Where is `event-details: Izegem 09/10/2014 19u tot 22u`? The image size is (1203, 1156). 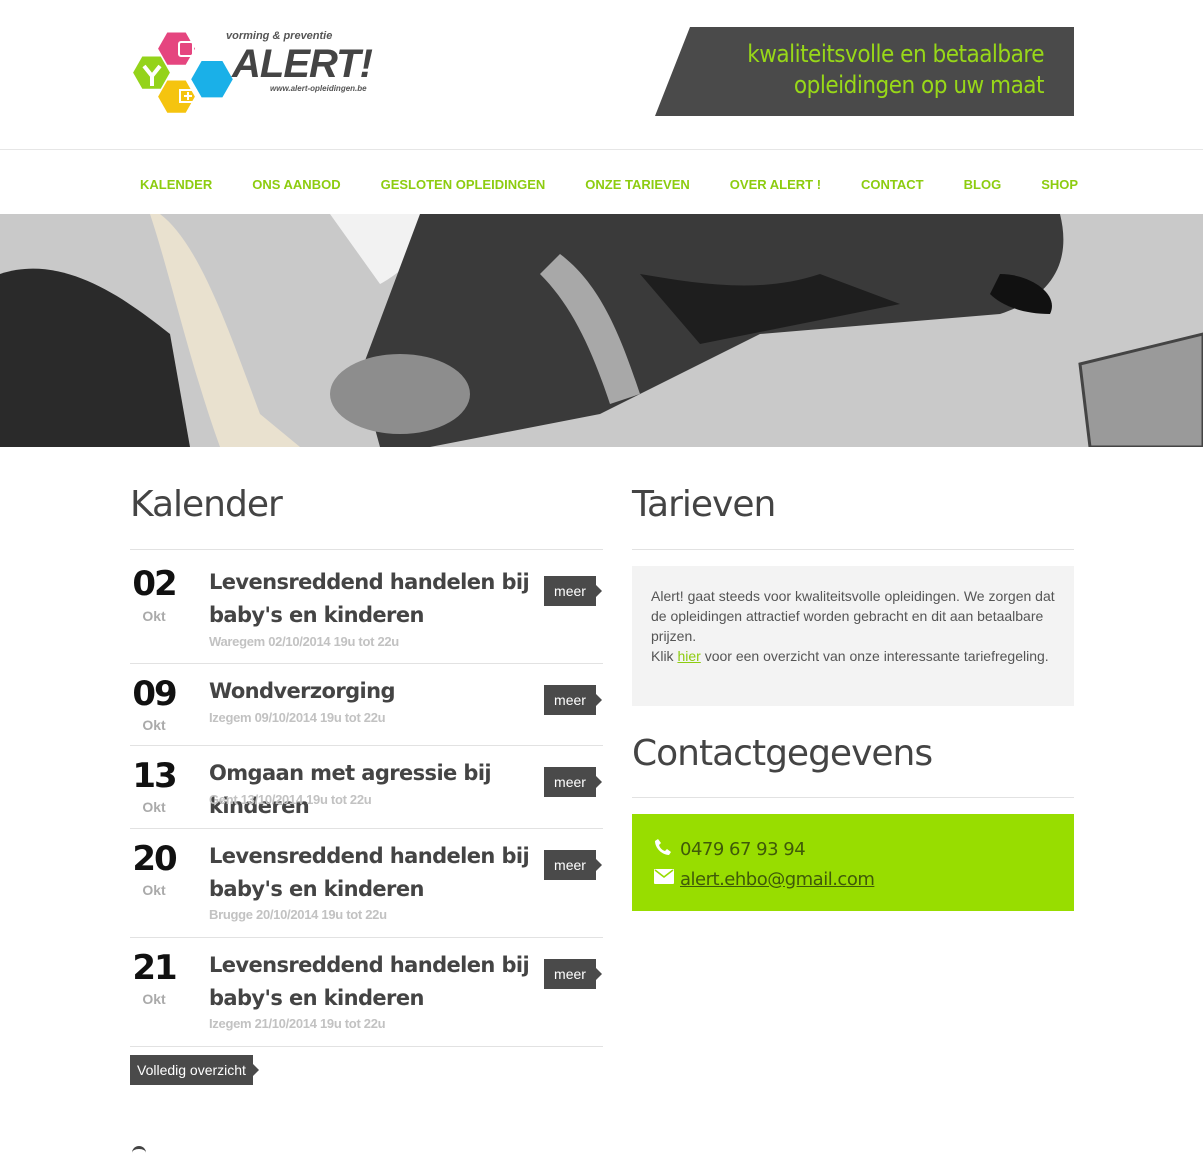
event-details: Izegem 09/10/2014 19u tot 22u is located at coordinates (297, 717).